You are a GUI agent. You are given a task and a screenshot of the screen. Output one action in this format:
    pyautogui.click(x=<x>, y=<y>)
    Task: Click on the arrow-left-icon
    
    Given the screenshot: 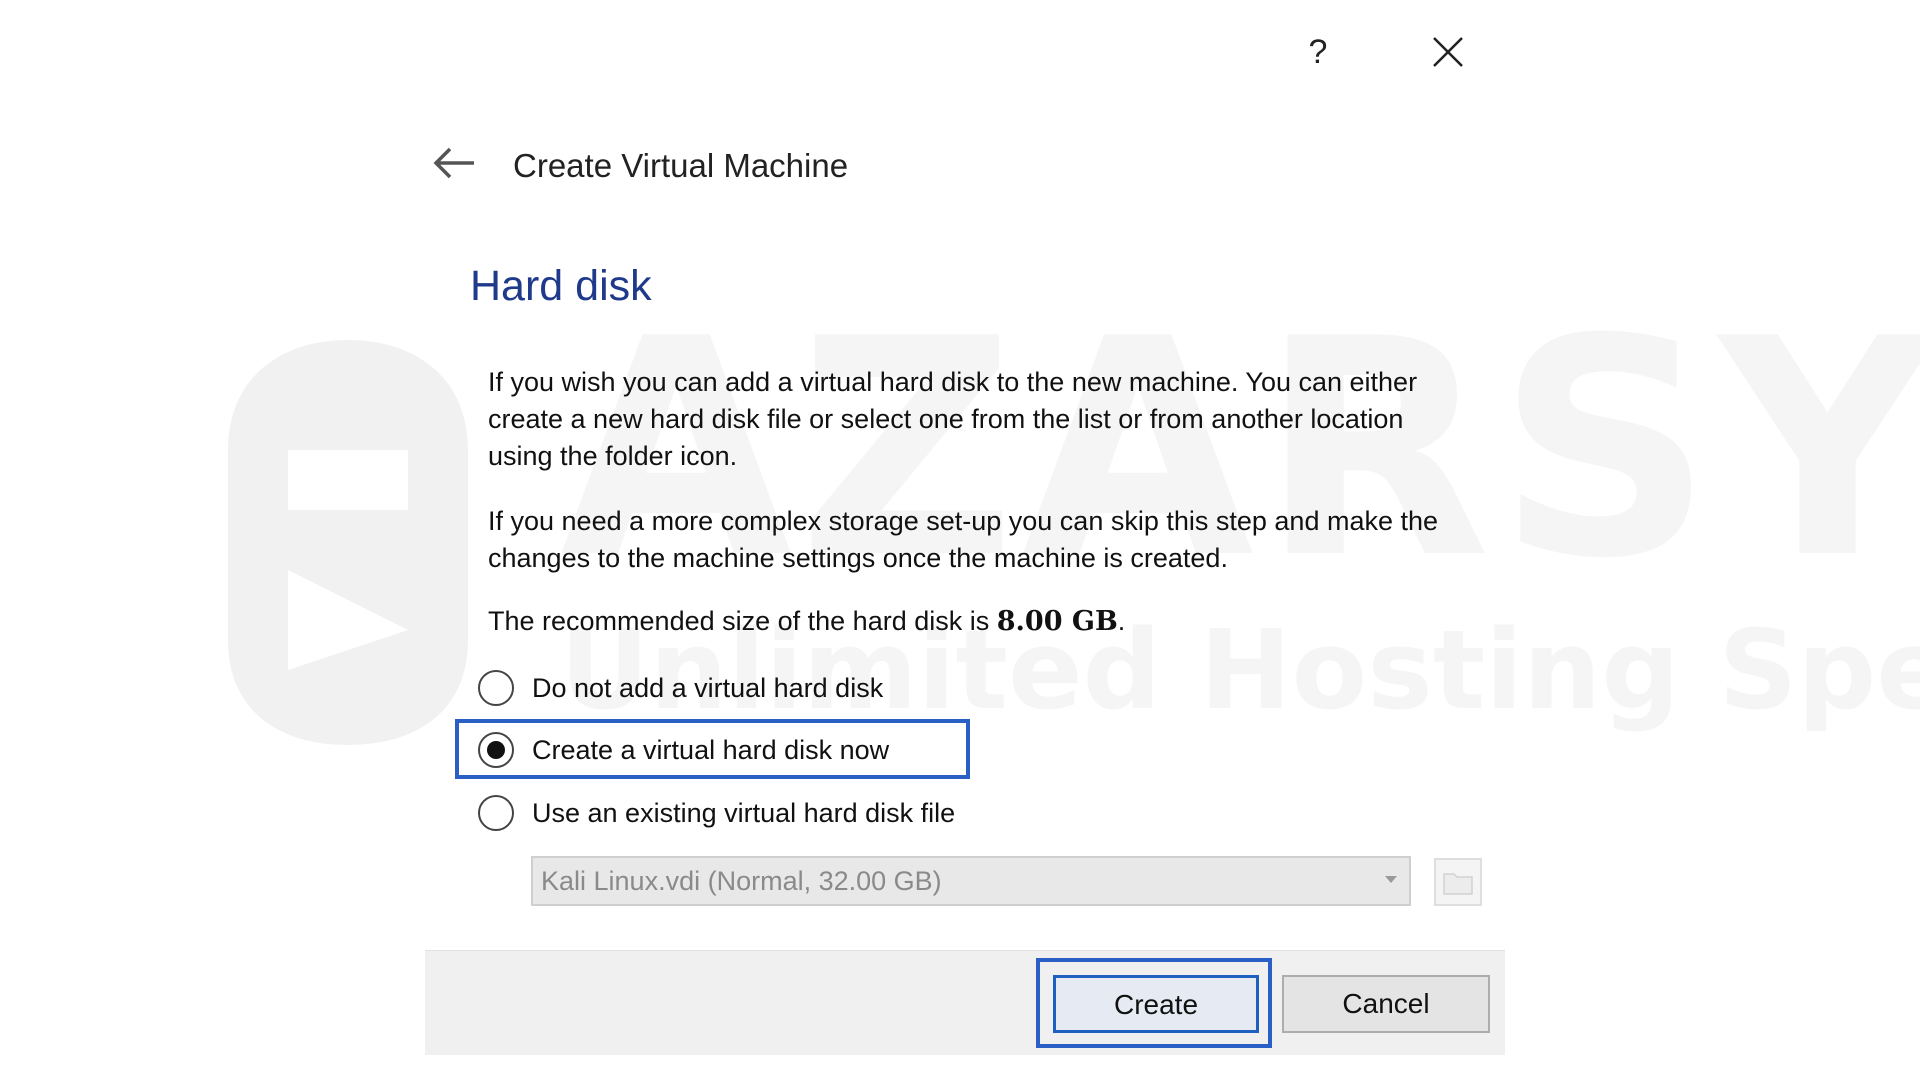 What is the action you would take?
    pyautogui.click(x=454, y=163)
    